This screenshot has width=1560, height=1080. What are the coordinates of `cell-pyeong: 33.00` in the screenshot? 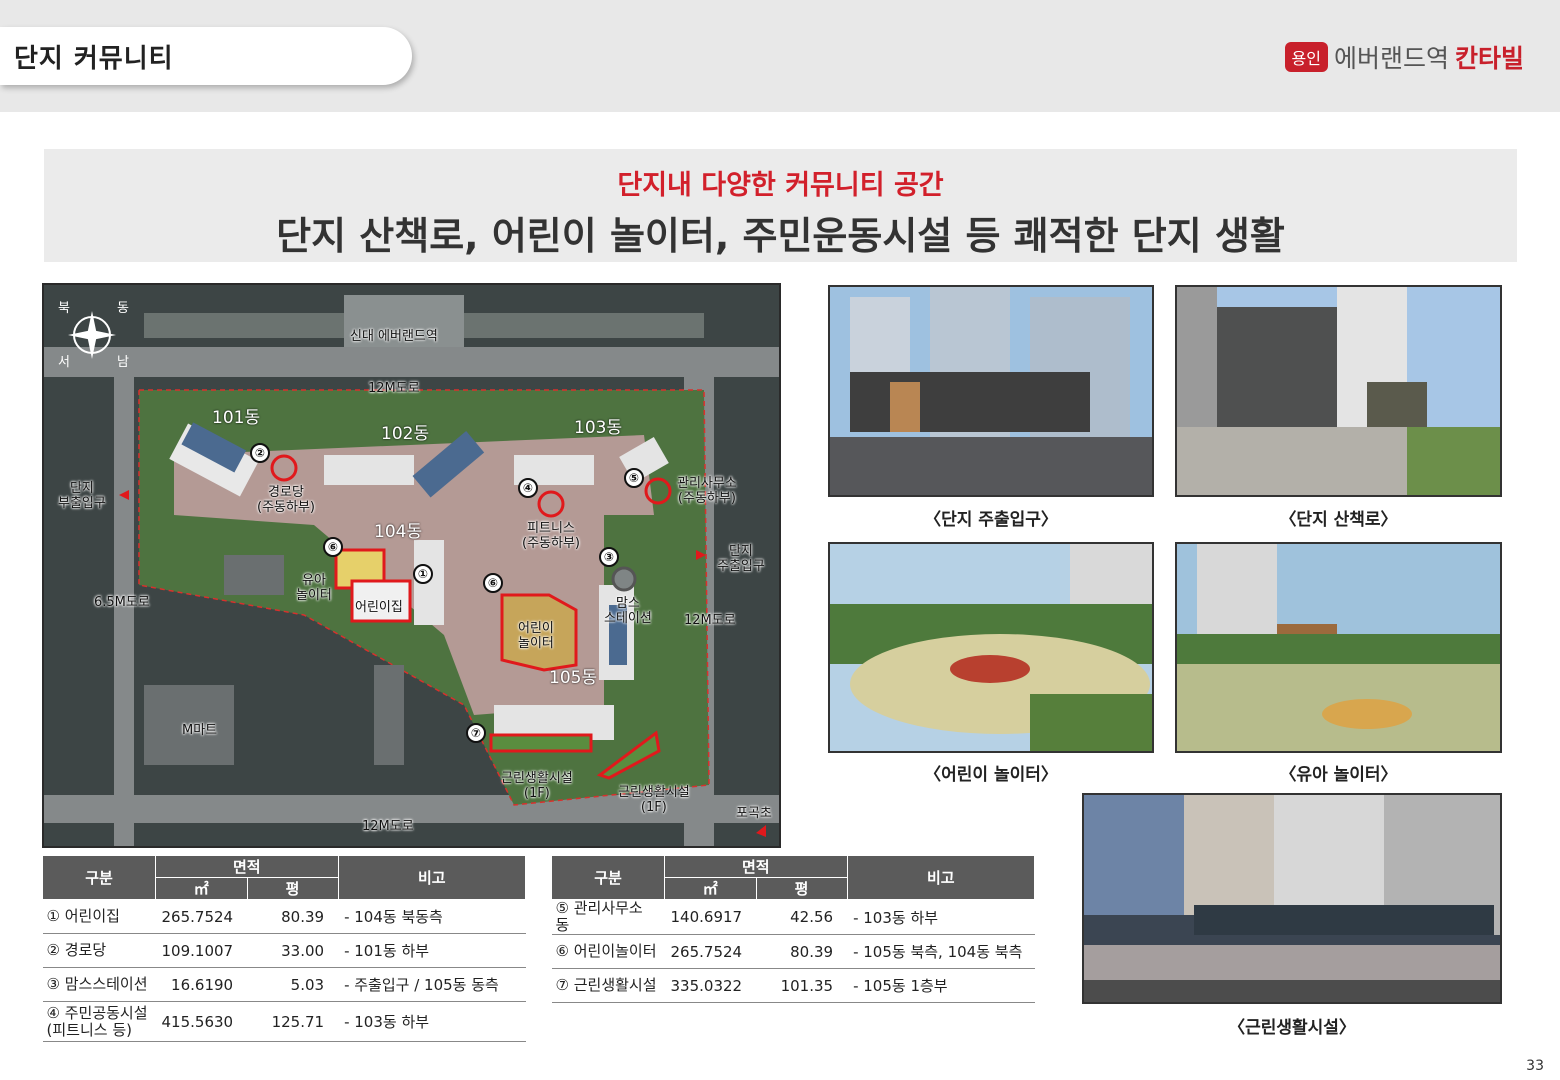 It's located at (293, 950).